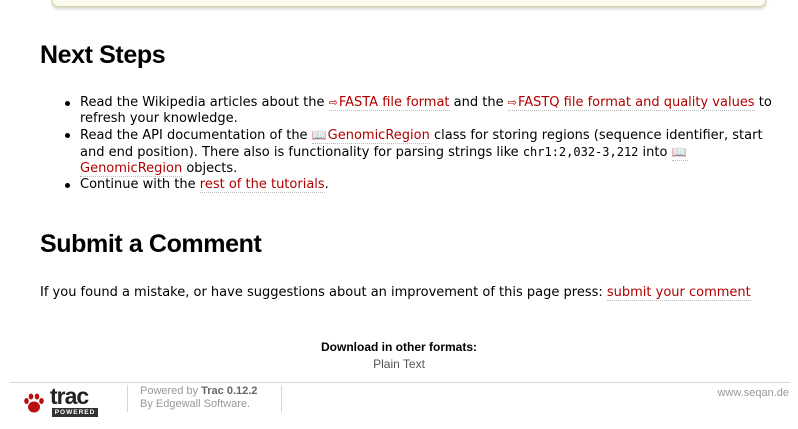 Image resolution: width=798 pixels, height=429 pixels. What do you see at coordinates (326, 184) in the screenshot?
I see `list-item-text: .` at bounding box center [326, 184].